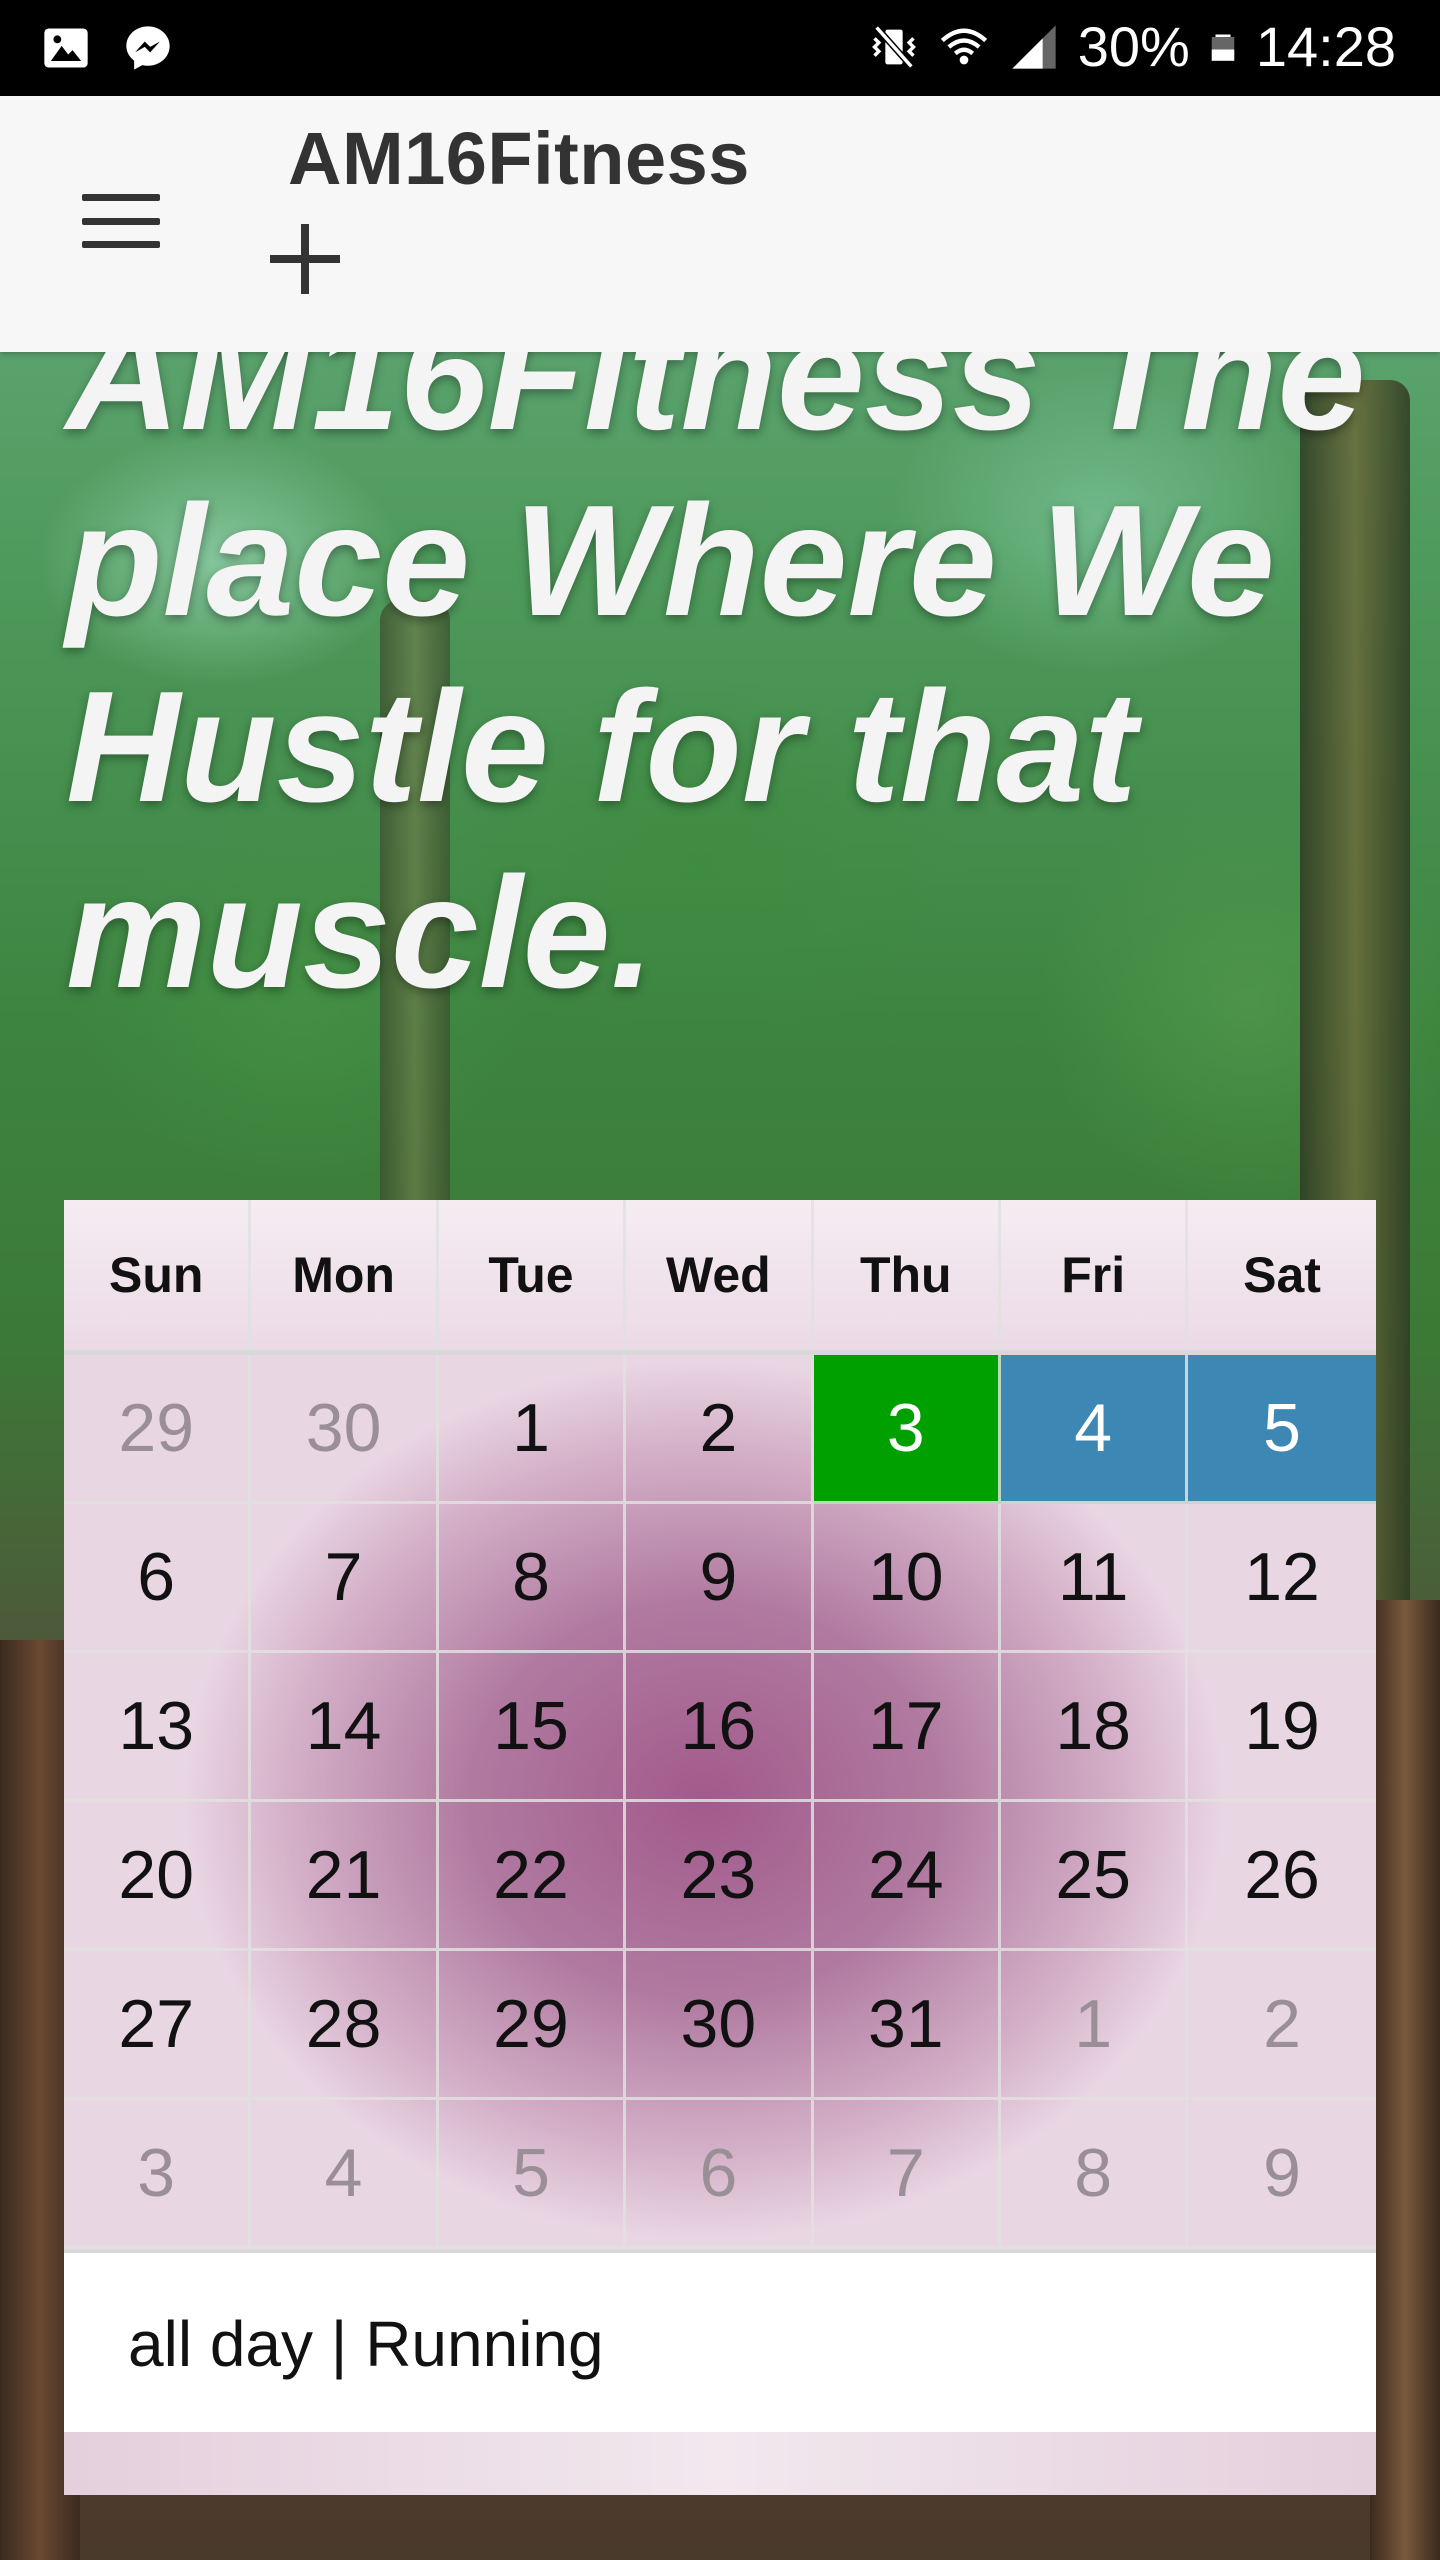  What do you see at coordinates (1094, 1727) in the screenshot?
I see `calendar-day: 18` at bounding box center [1094, 1727].